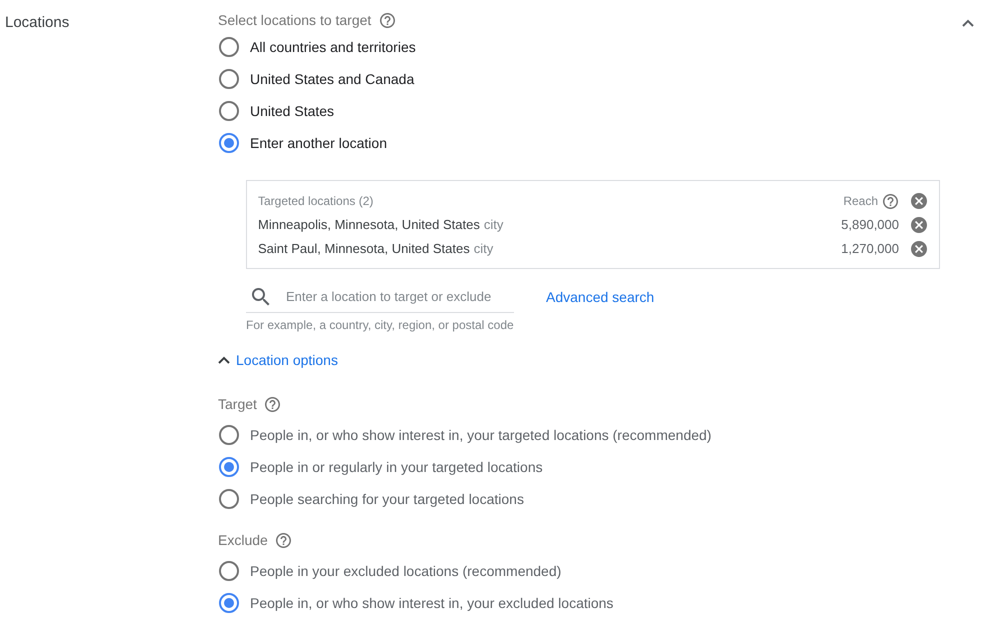  What do you see at coordinates (318, 143) in the screenshot?
I see `option-label: Enter another location` at bounding box center [318, 143].